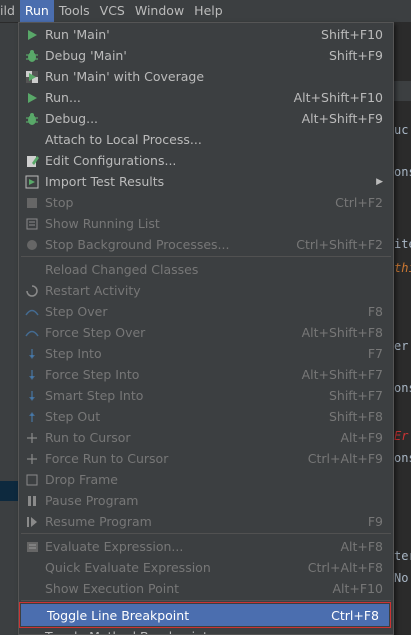 Image resolution: width=411 pixels, height=635 pixels. Describe the element at coordinates (206, 269) in the screenshot. I see `menu-item-reload-changed-classes: Reload Changed Classes` at that location.